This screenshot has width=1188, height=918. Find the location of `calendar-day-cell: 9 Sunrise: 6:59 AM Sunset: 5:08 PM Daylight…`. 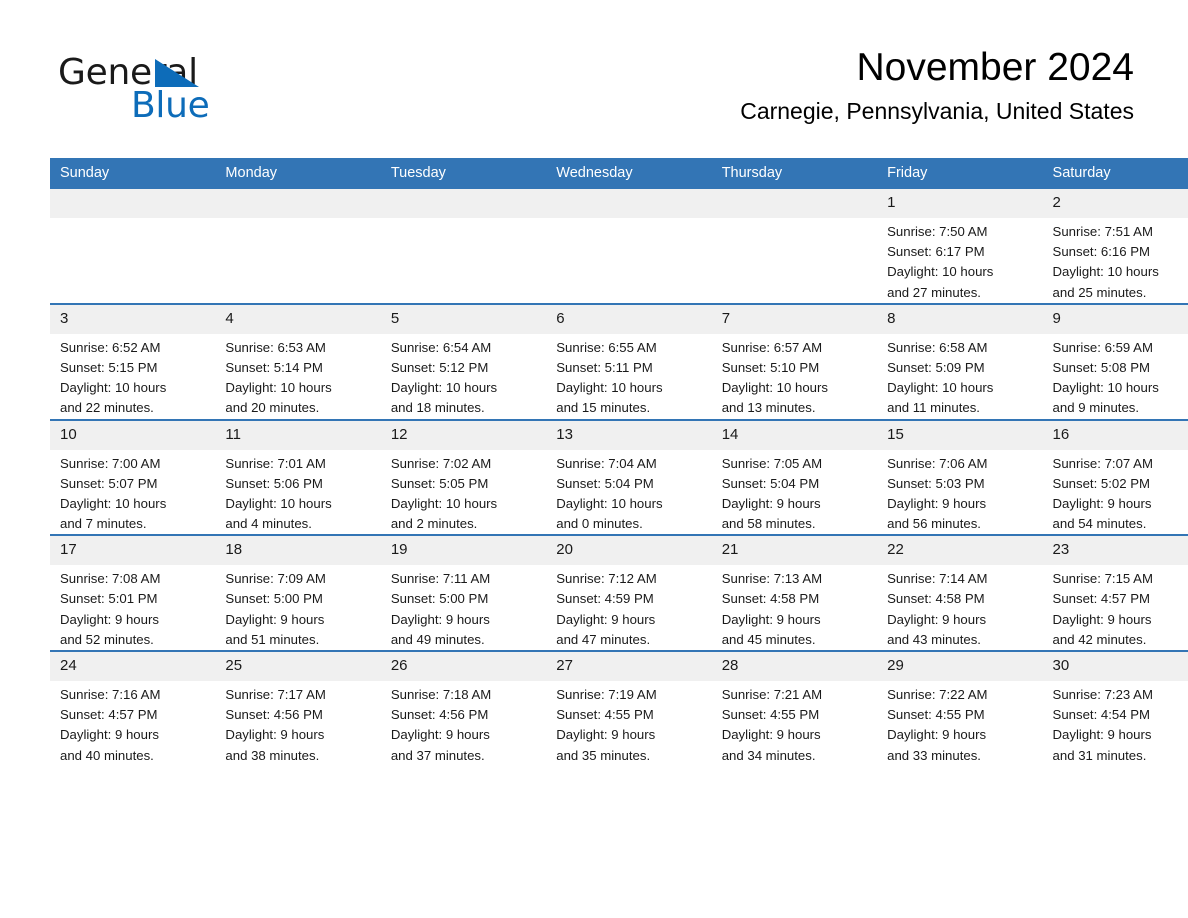

calendar-day-cell: 9 Sunrise: 6:59 AM Sunset: 5:08 PM Daylight… is located at coordinates (1115, 361).